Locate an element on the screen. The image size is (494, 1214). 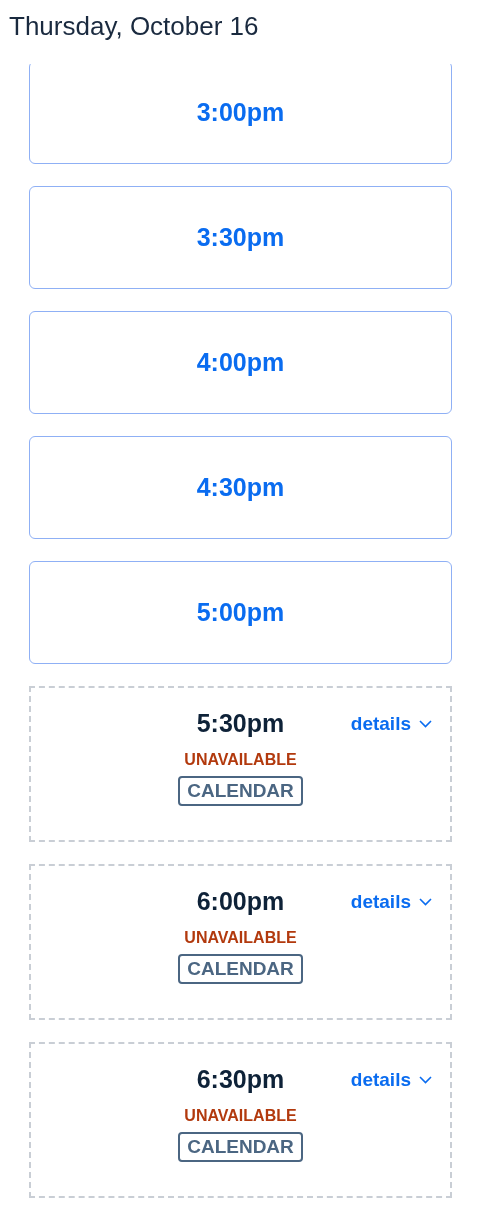
time-slot-button: 3:00pm is located at coordinates (240, 114).